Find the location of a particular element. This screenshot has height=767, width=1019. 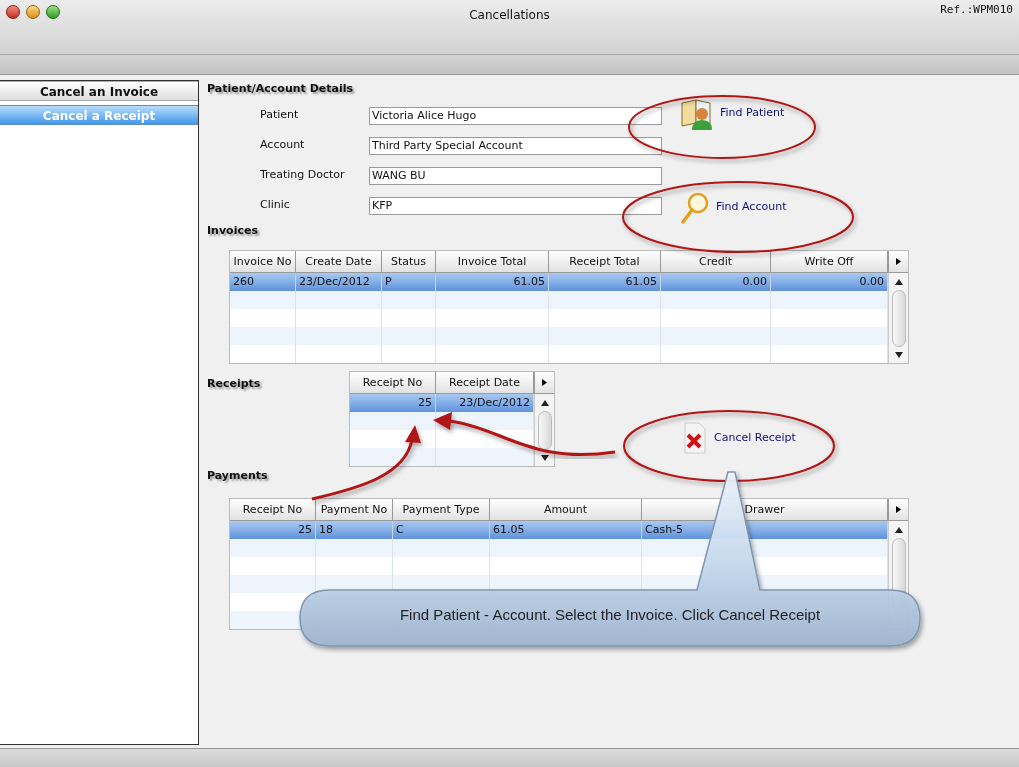

section-heading: Receipts is located at coordinates (234, 384).